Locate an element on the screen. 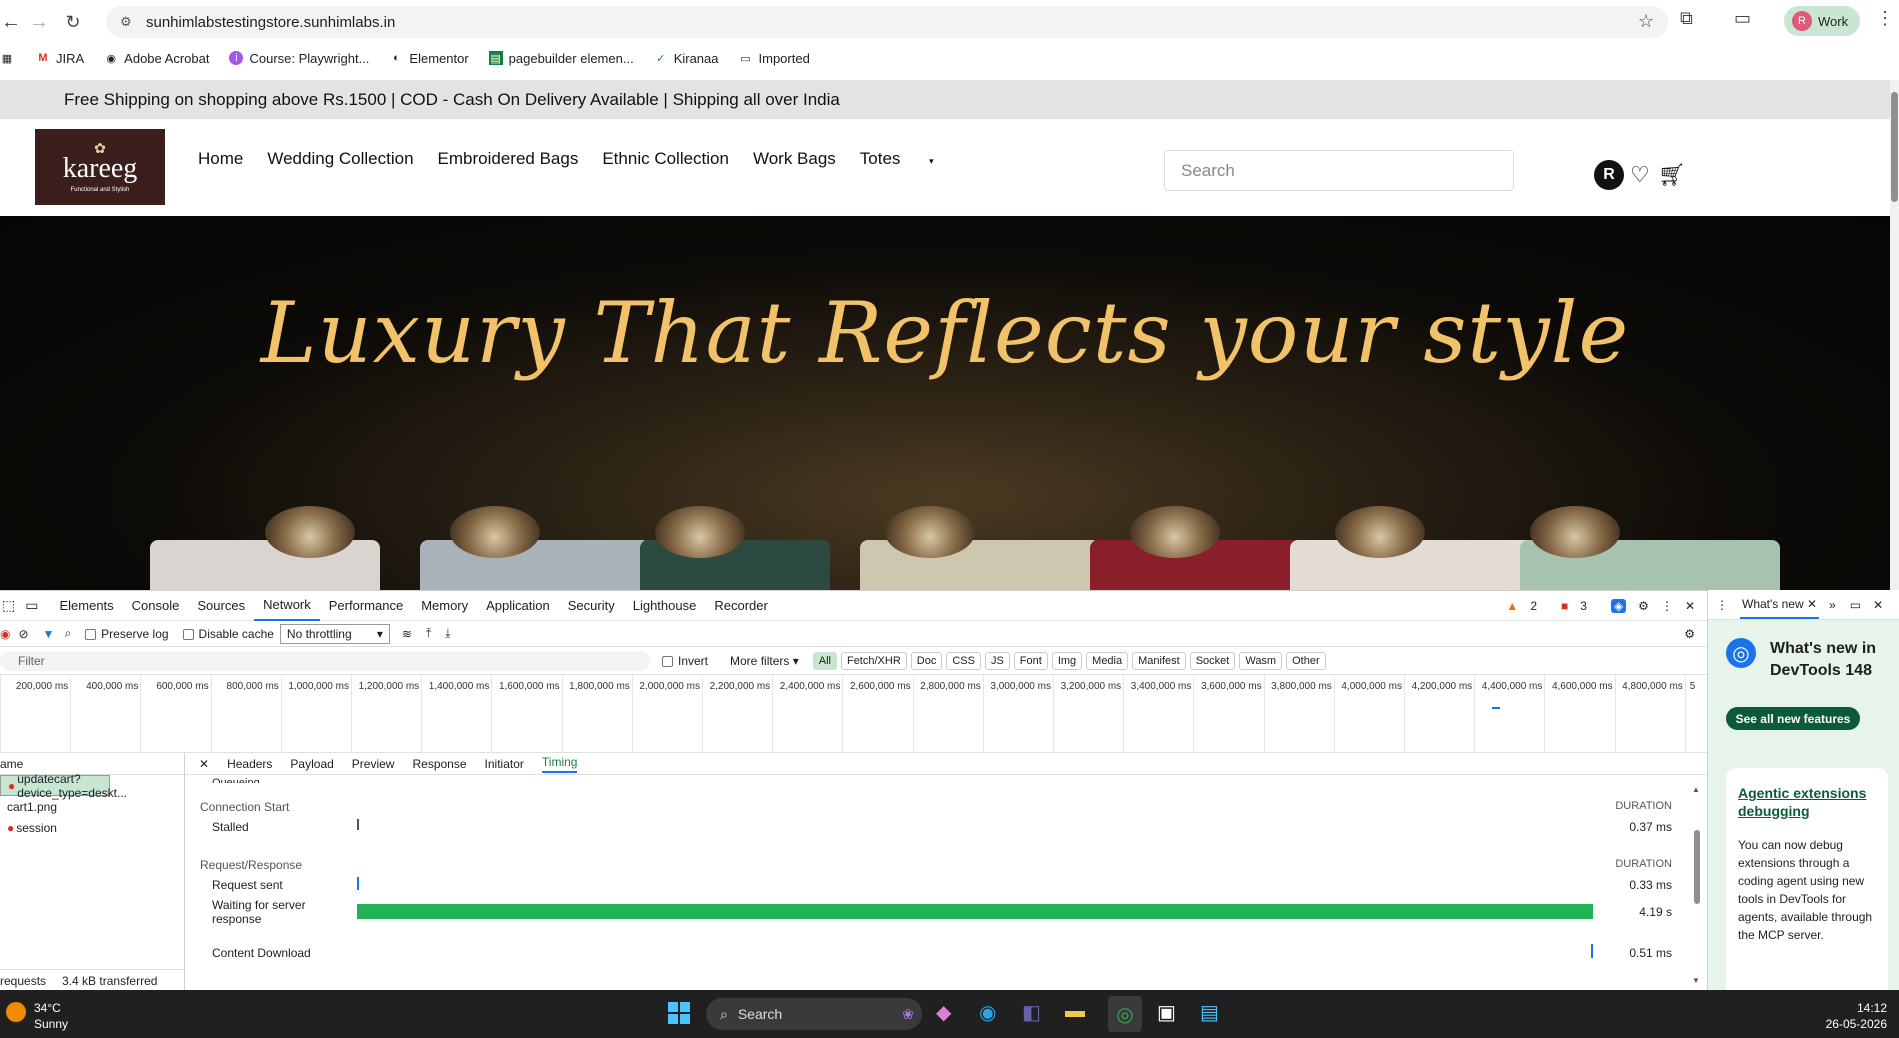 The width and height of the screenshot is (1899, 1038). filter-chip-js: JS is located at coordinates (997, 660).